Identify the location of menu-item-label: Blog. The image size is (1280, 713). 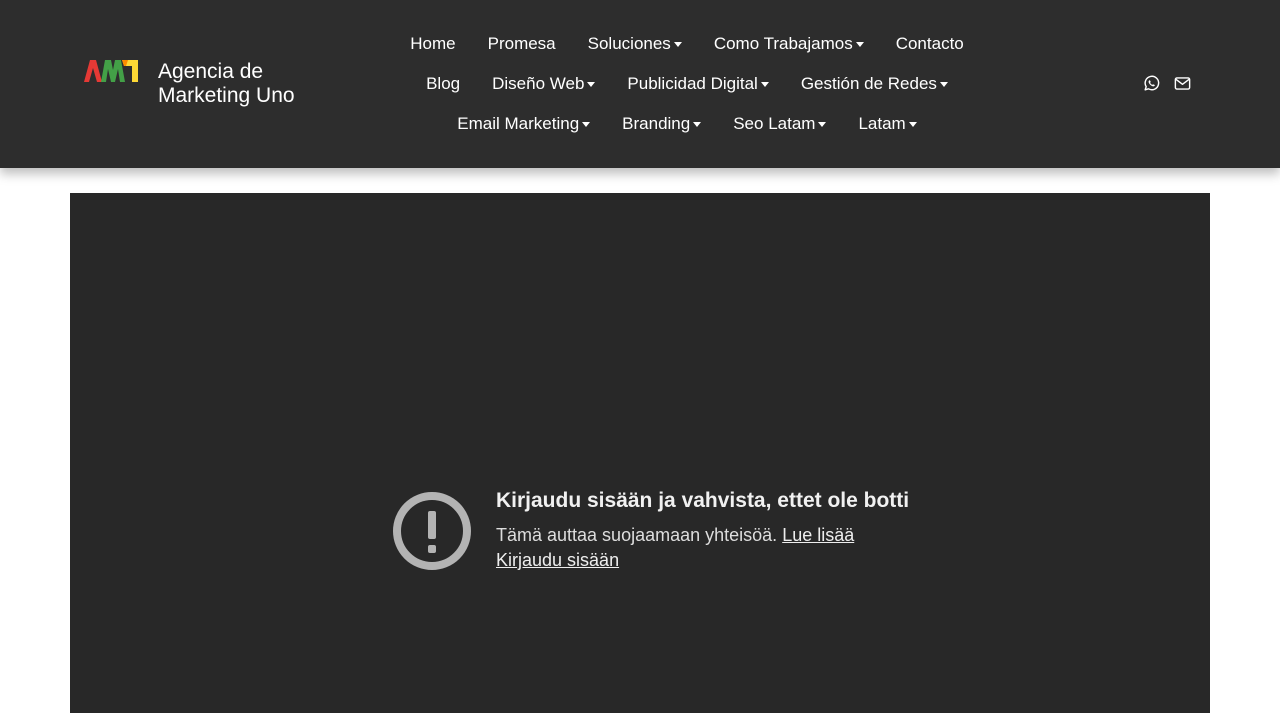
(443, 83).